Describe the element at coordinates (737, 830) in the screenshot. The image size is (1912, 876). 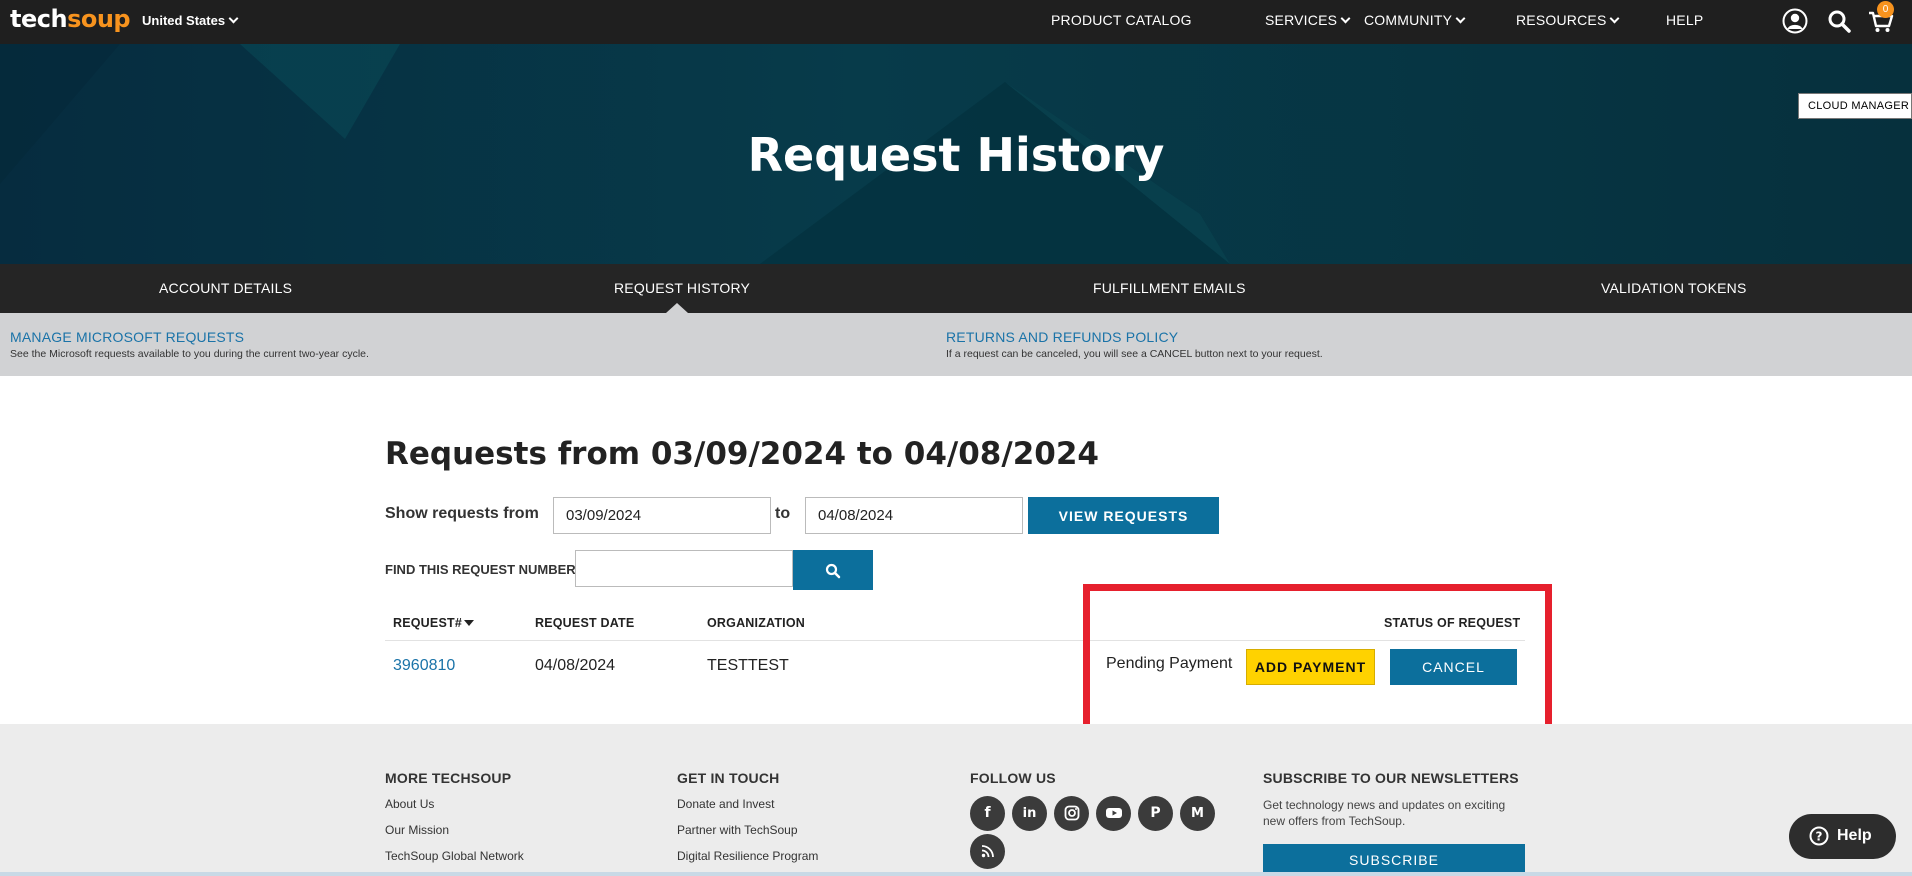
I see `footer-link-partner: Partner with TechSoup` at that location.